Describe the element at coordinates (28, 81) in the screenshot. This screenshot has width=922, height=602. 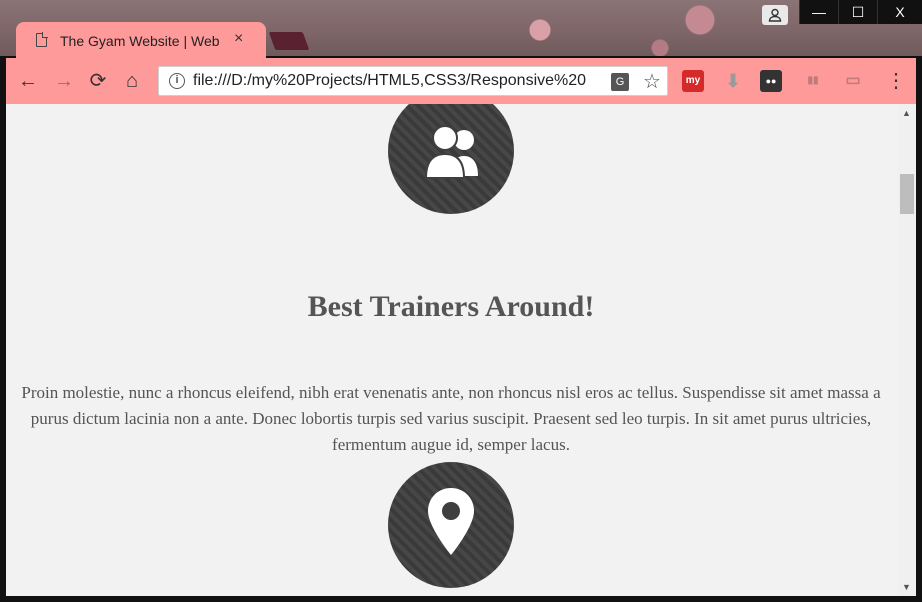
I see `back-button: ←` at that location.